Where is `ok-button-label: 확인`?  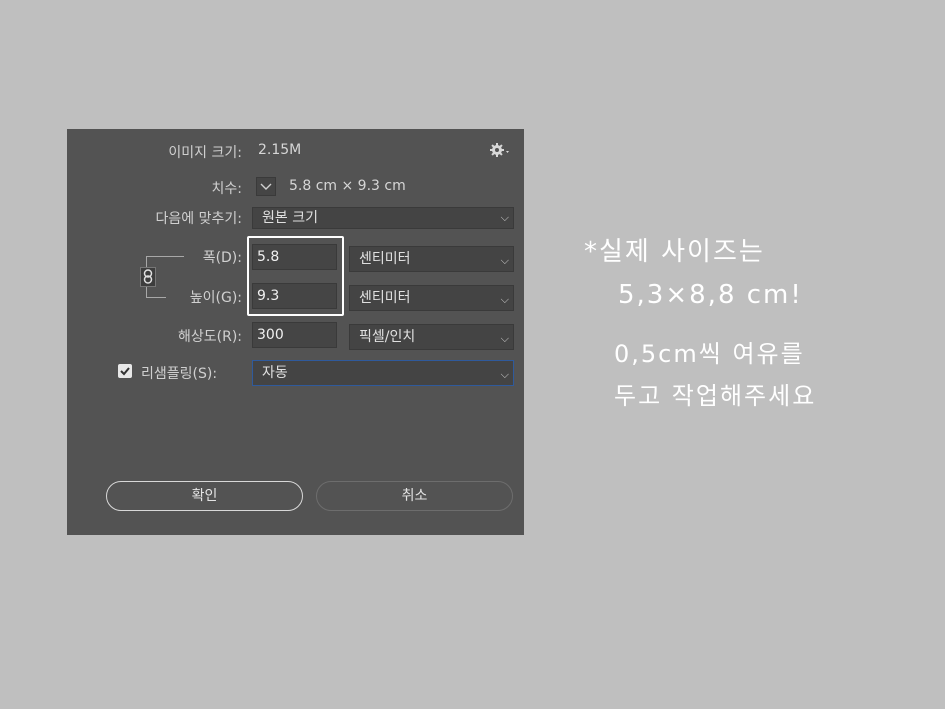 ok-button-label: 확인 is located at coordinates (204, 496).